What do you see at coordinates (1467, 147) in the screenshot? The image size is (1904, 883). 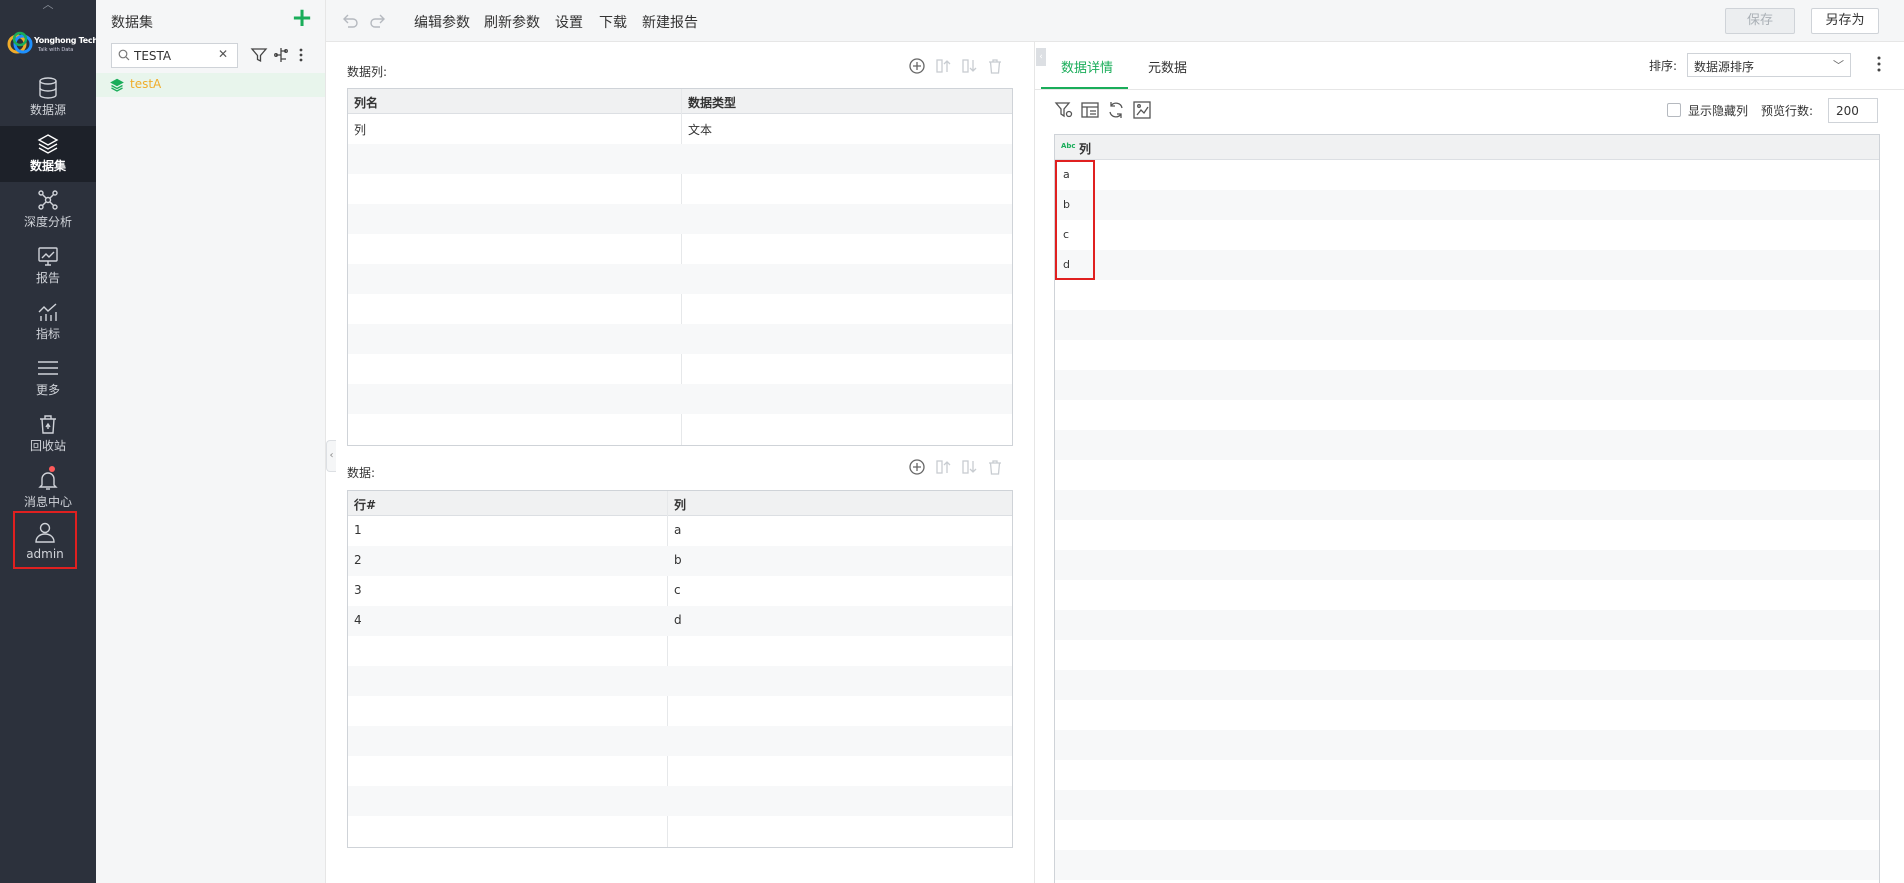 I see `preview-grid-header: Abc 列` at bounding box center [1467, 147].